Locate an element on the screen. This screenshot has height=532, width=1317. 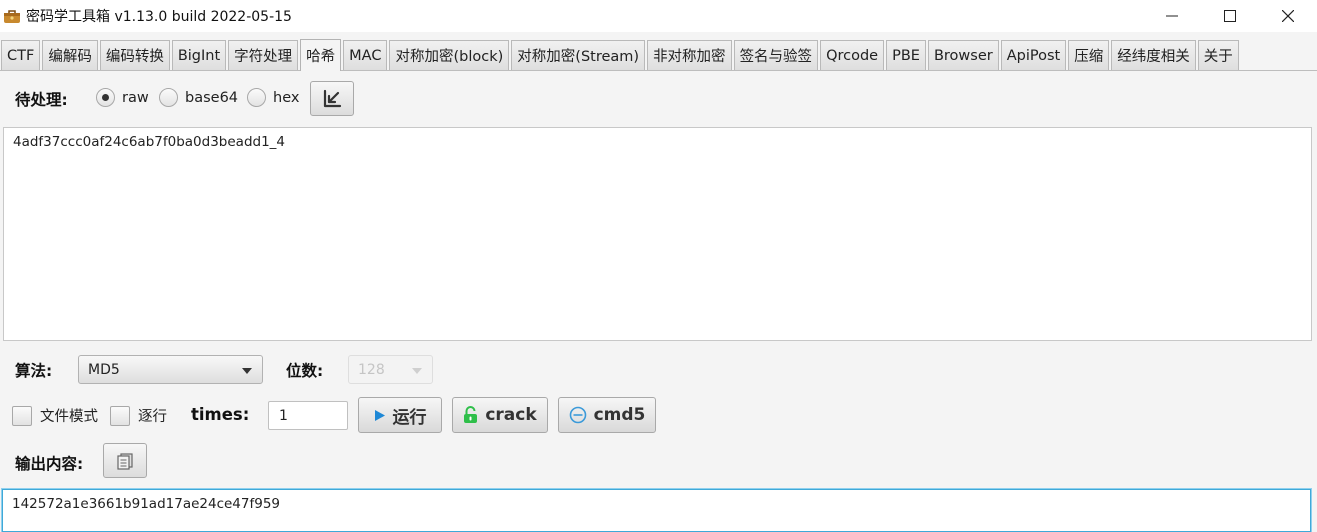
line-by-line-label: 逐行 is located at coordinates (152, 417).